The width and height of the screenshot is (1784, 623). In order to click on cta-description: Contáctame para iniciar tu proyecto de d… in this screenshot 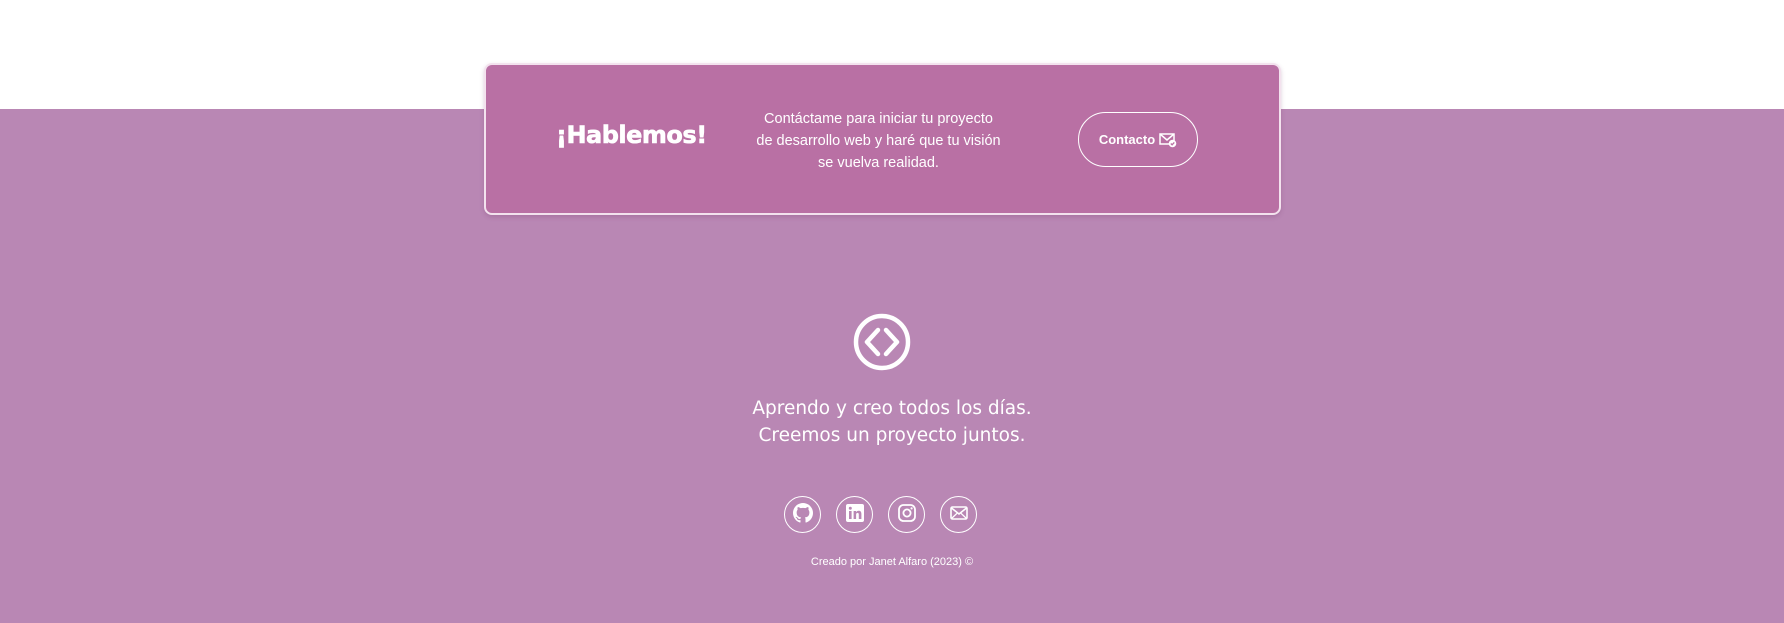, I will do `click(878, 141)`.